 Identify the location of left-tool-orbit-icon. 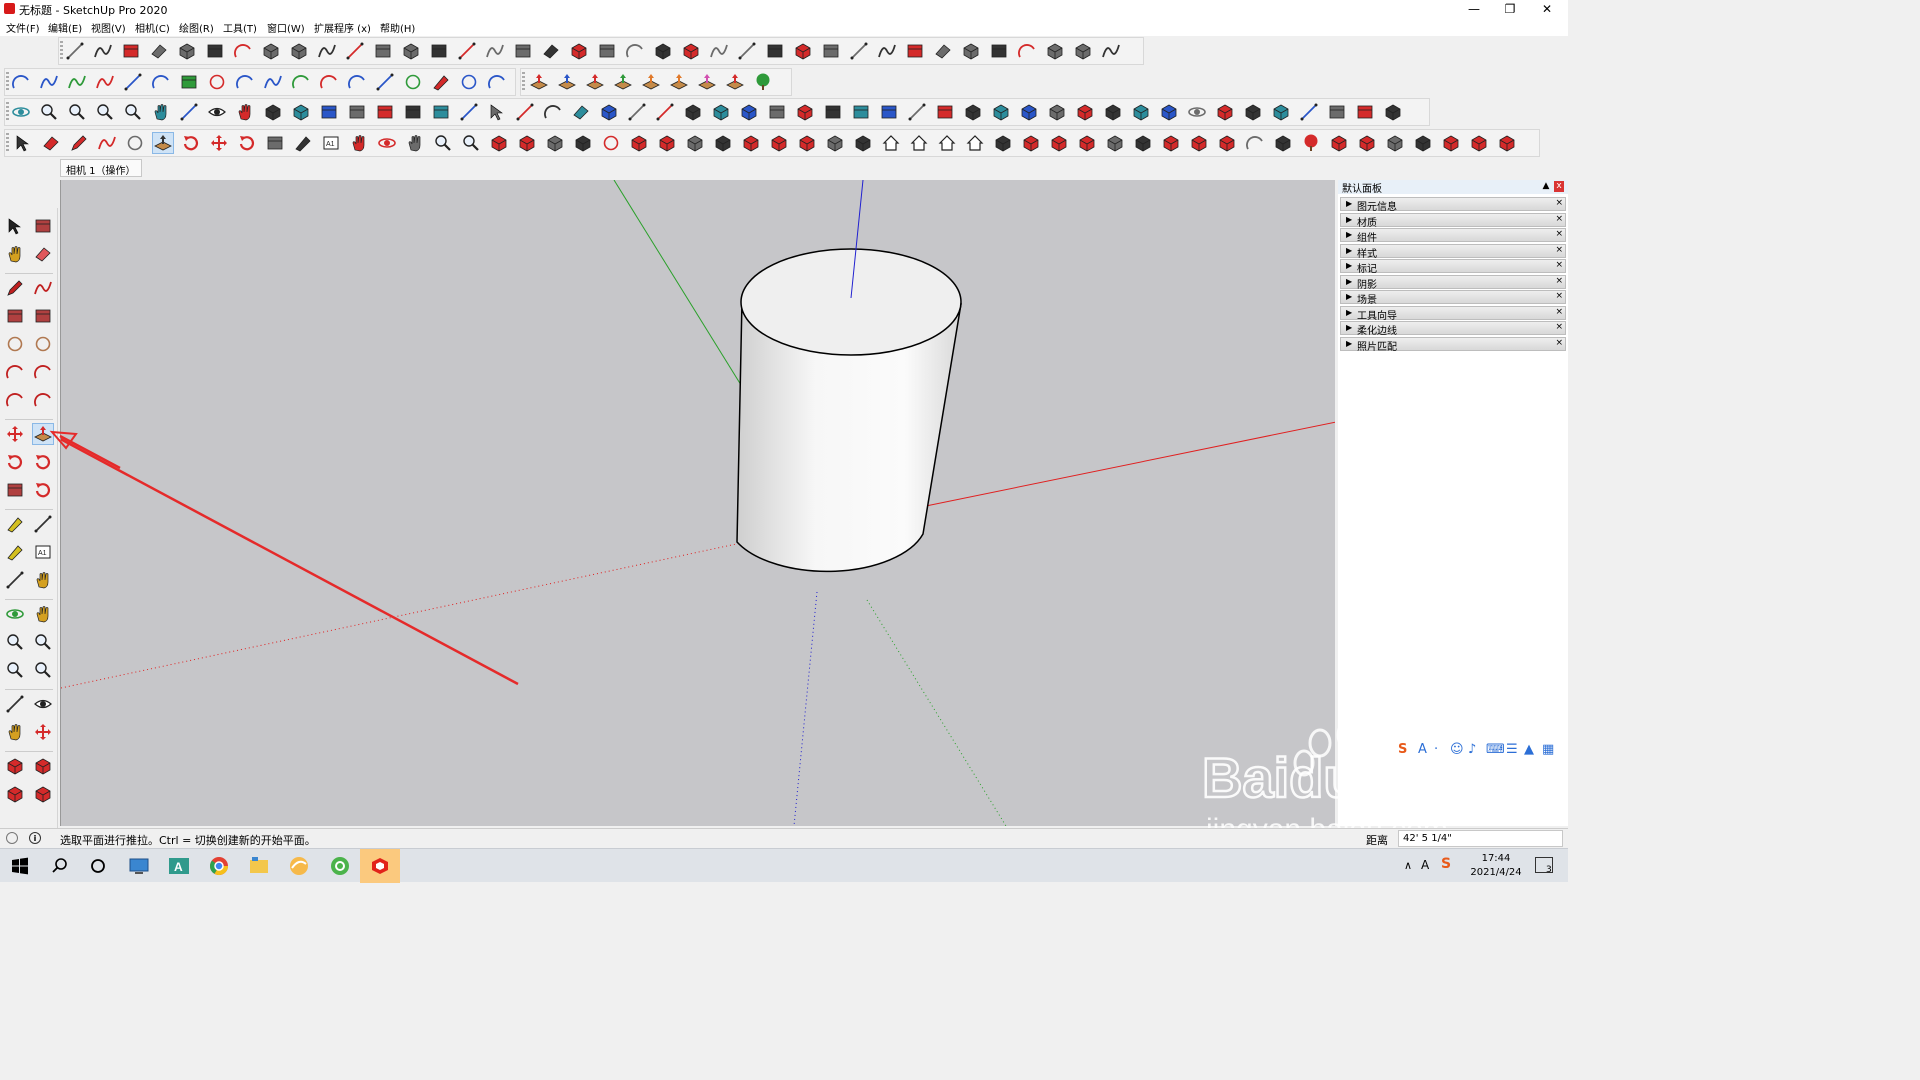
(15, 614).